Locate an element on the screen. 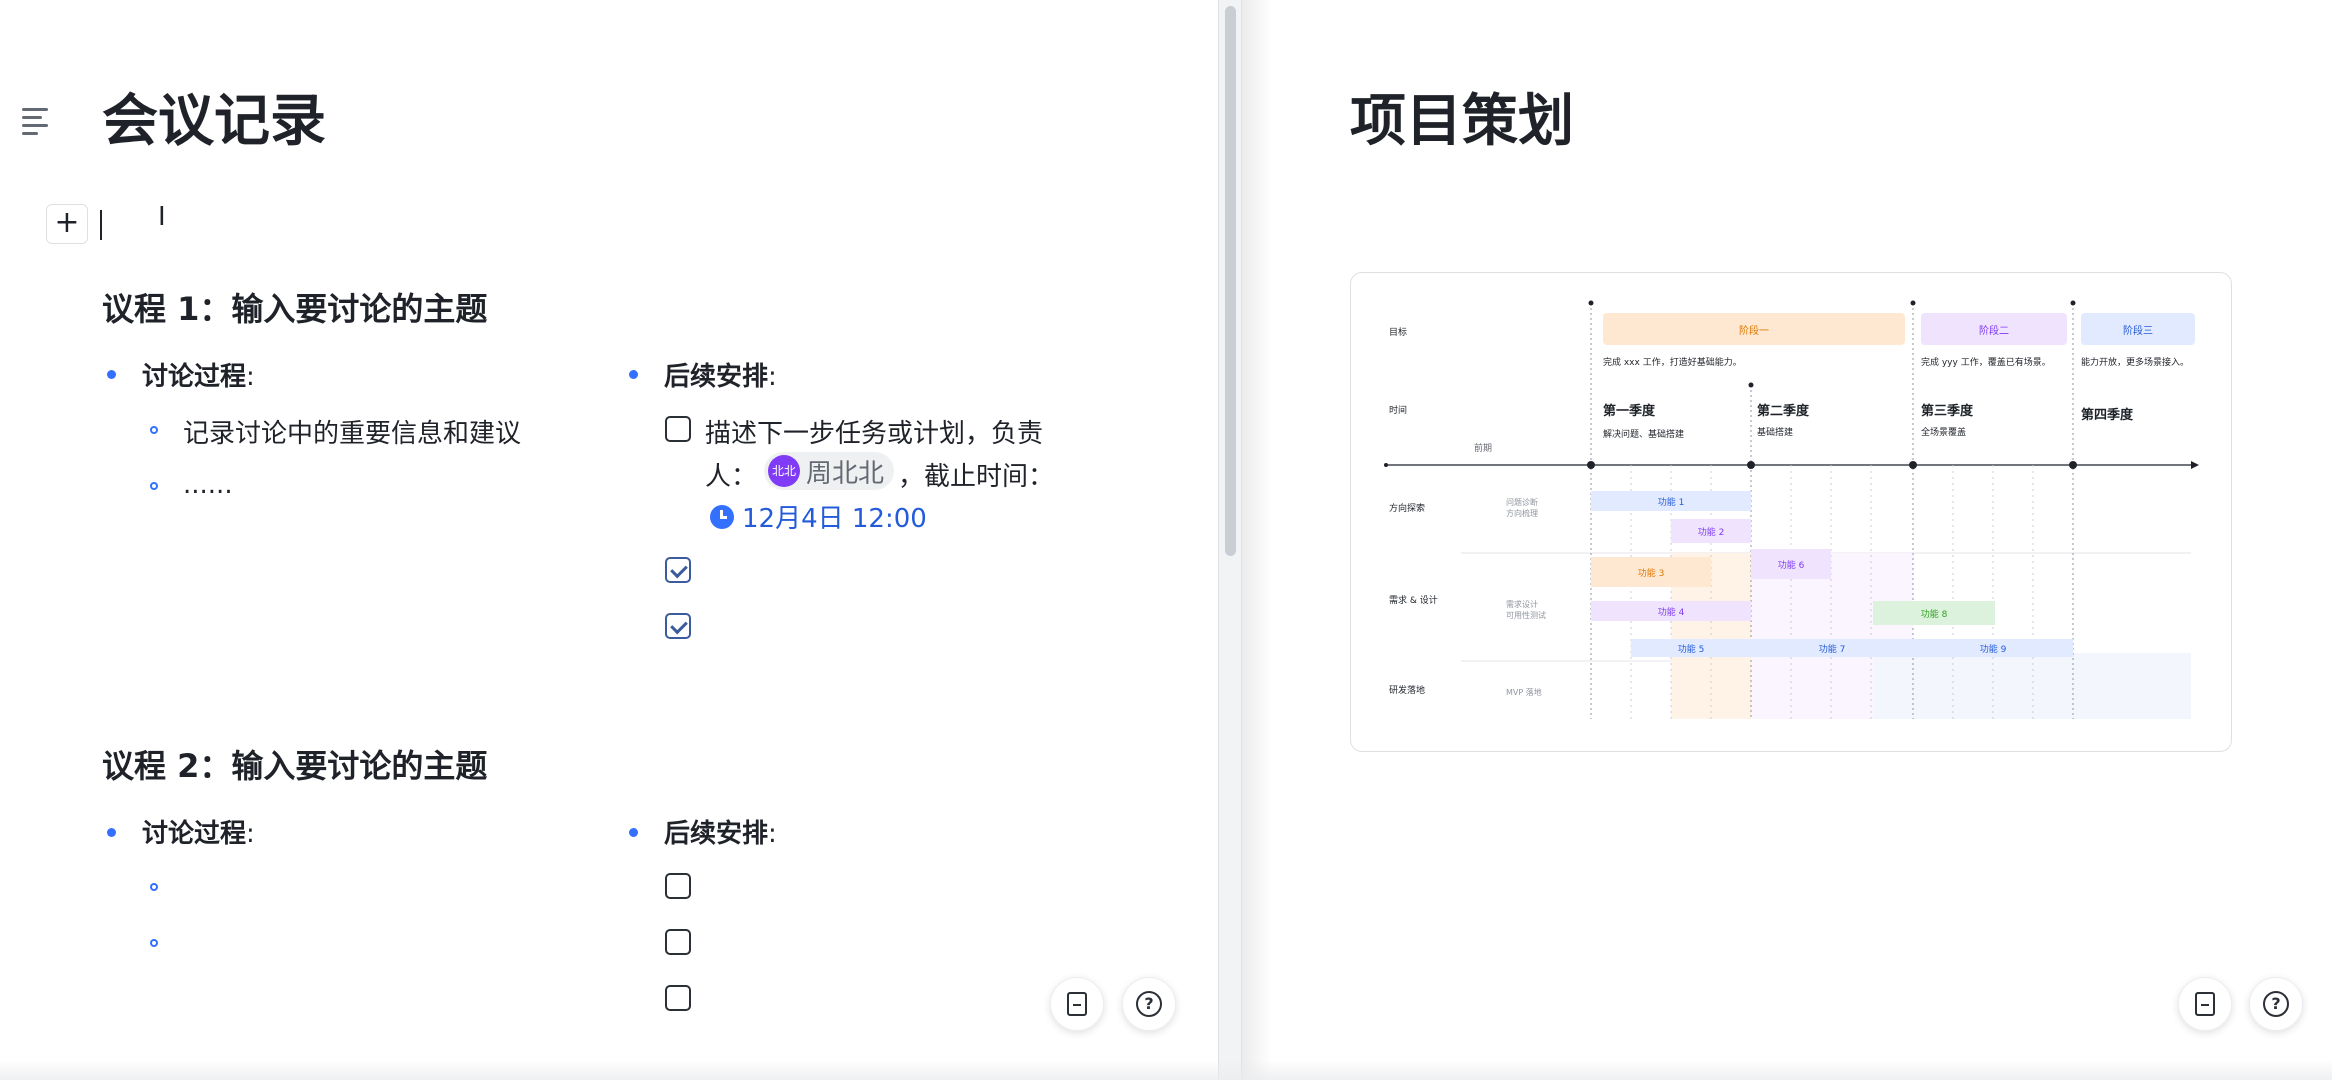 This screenshot has width=2332, height=1080. feature-label: 功能 6 is located at coordinates (1791, 565).